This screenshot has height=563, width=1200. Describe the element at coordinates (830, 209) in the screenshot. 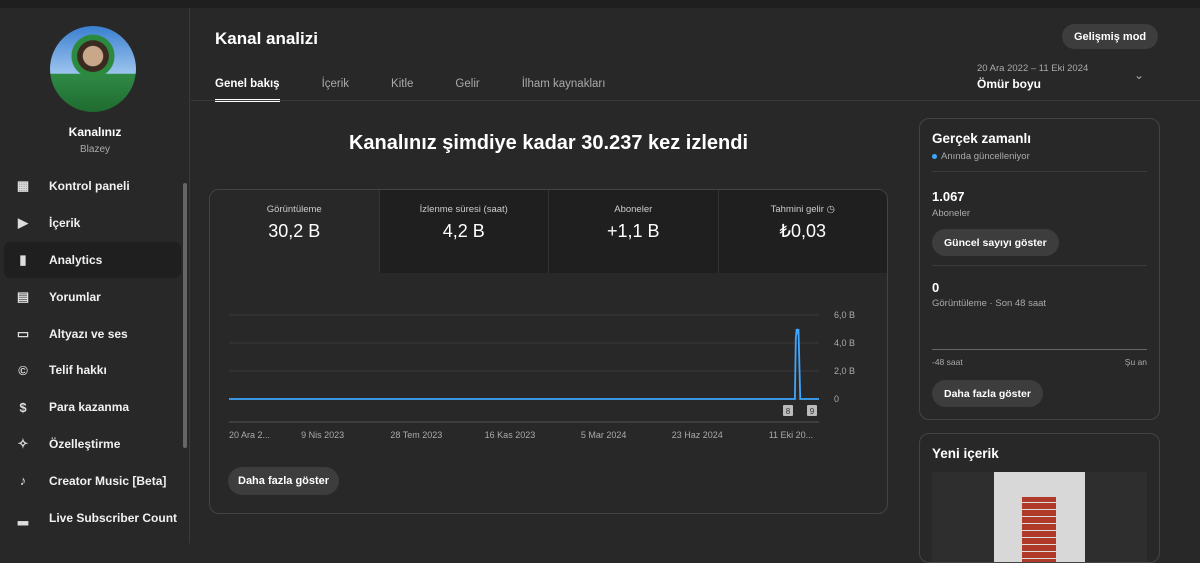

I see `clock-icon: ◷` at that location.